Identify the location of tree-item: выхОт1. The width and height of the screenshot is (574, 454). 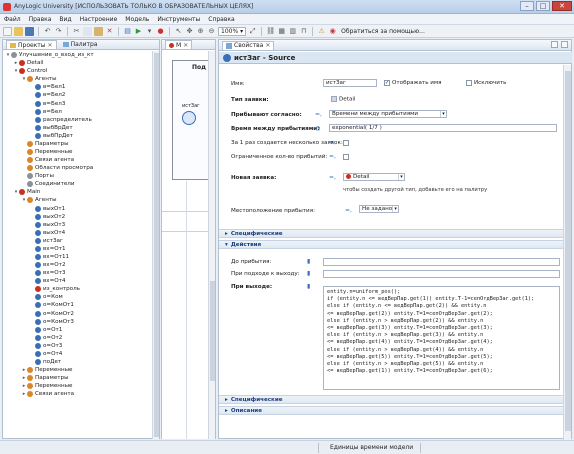
(78, 208).